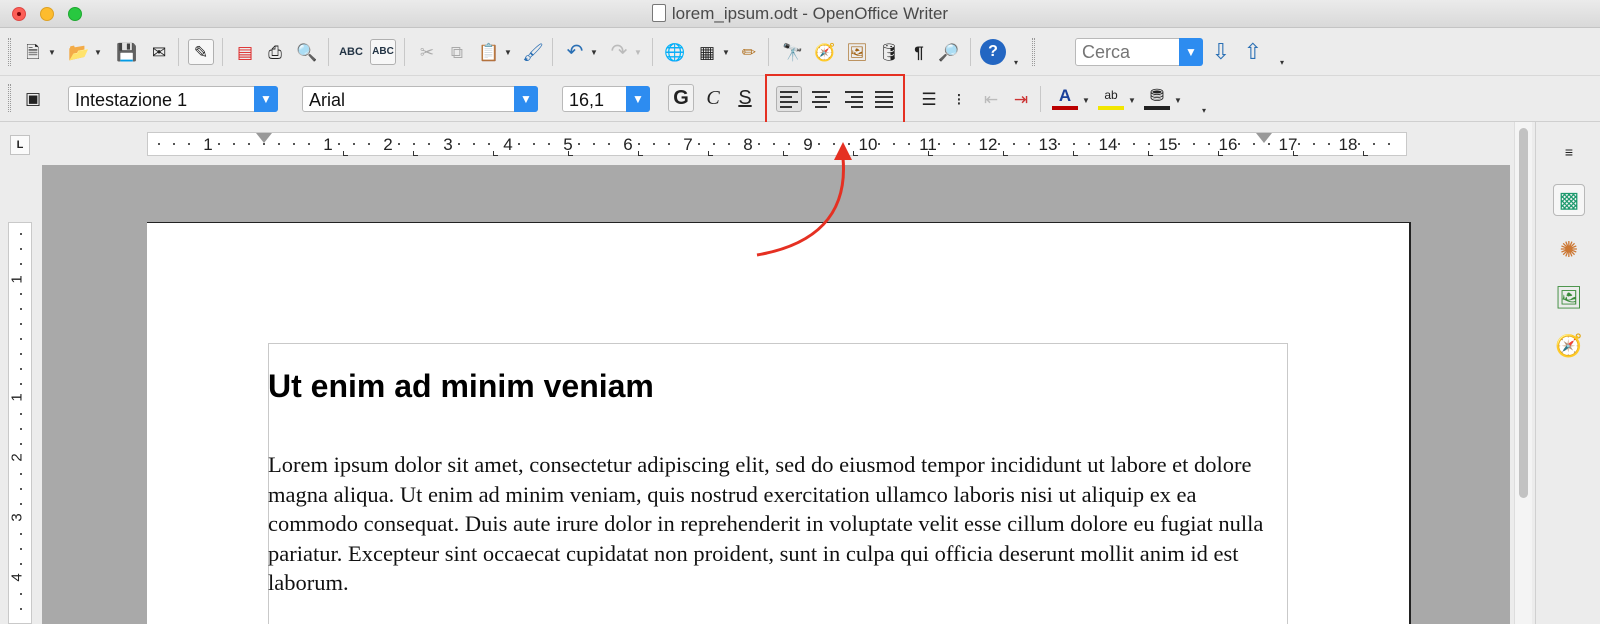 The height and width of the screenshot is (624, 1600). I want to click on horizontal-ruler: 1 1 2 3 4 5 6 7 8 9 10 11 12 13 14 15 16 17 18, so click(777, 144).